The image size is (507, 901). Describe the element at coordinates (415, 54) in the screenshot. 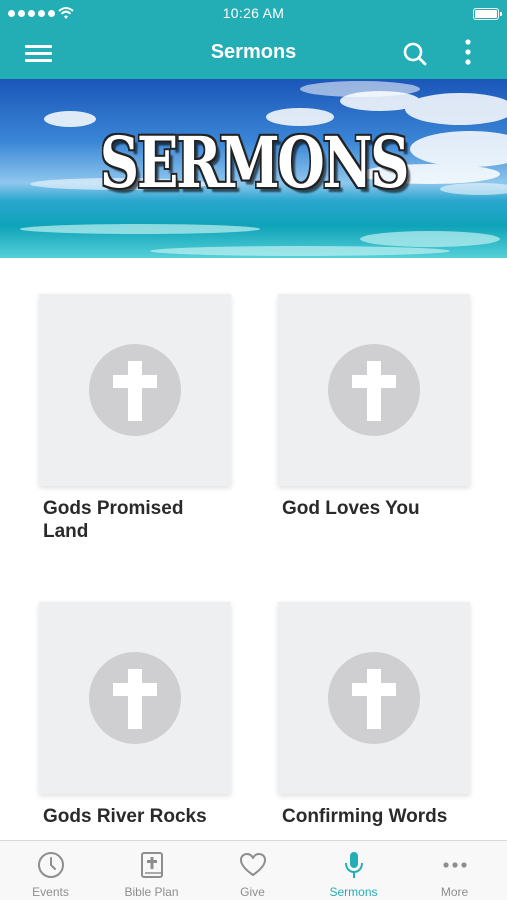

I see `search-icon` at that location.